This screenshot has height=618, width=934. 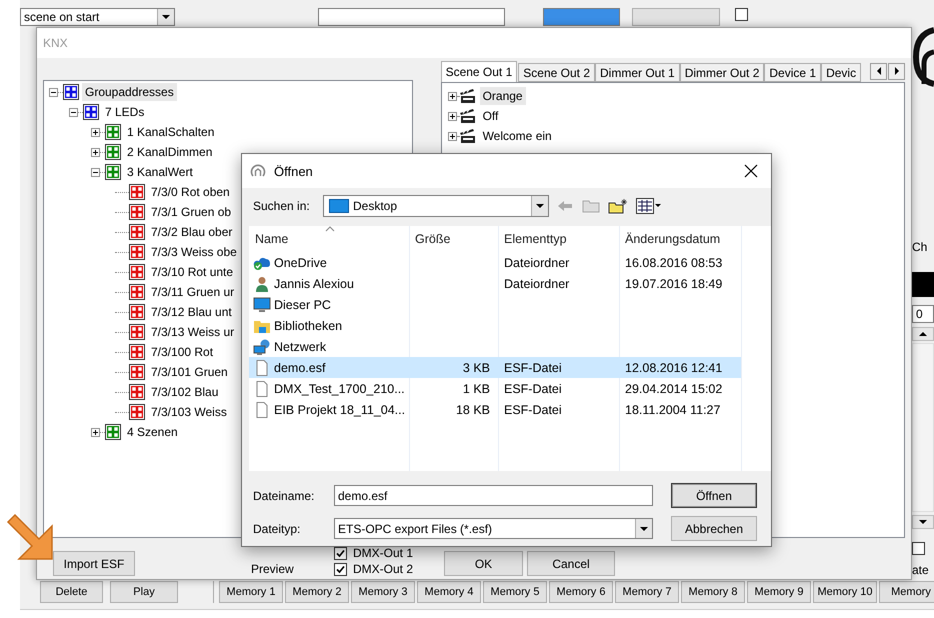 I want to click on tree-item: 7/3/12 Blau unt, so click(x=191, y=312).